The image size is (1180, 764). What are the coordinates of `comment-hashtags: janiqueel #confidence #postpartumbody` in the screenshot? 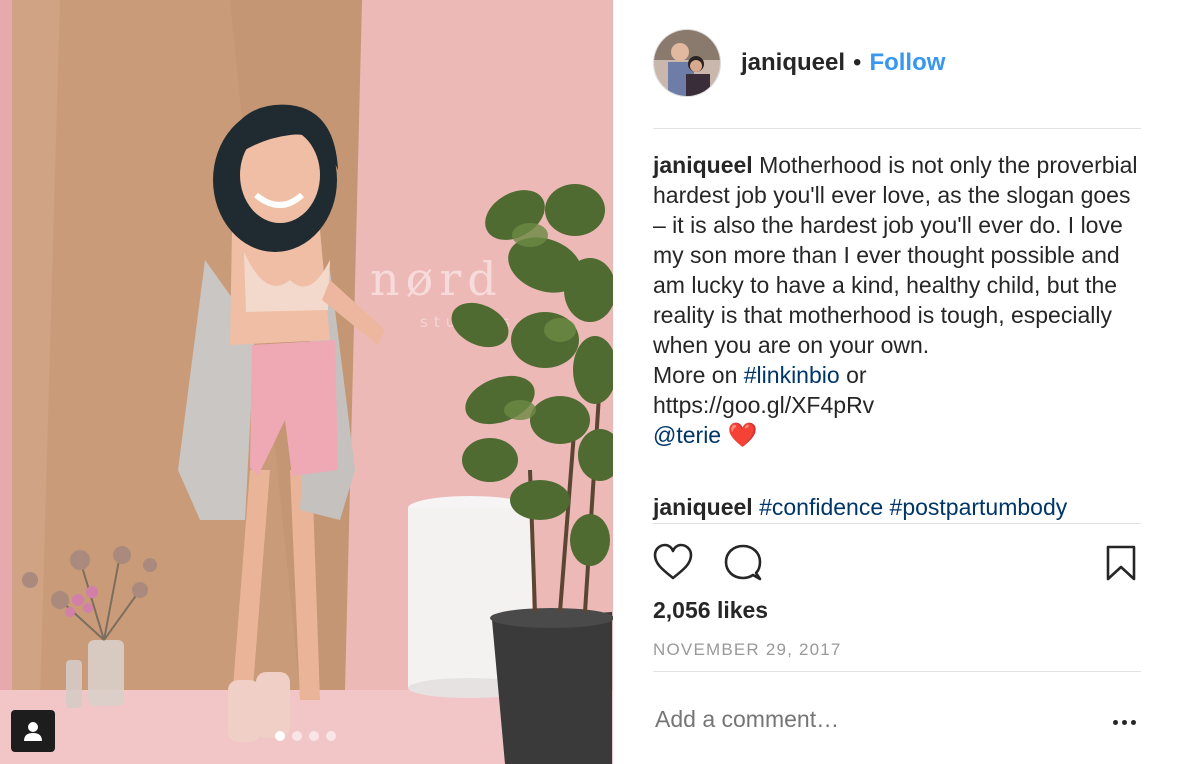 It's located at (860, 507).